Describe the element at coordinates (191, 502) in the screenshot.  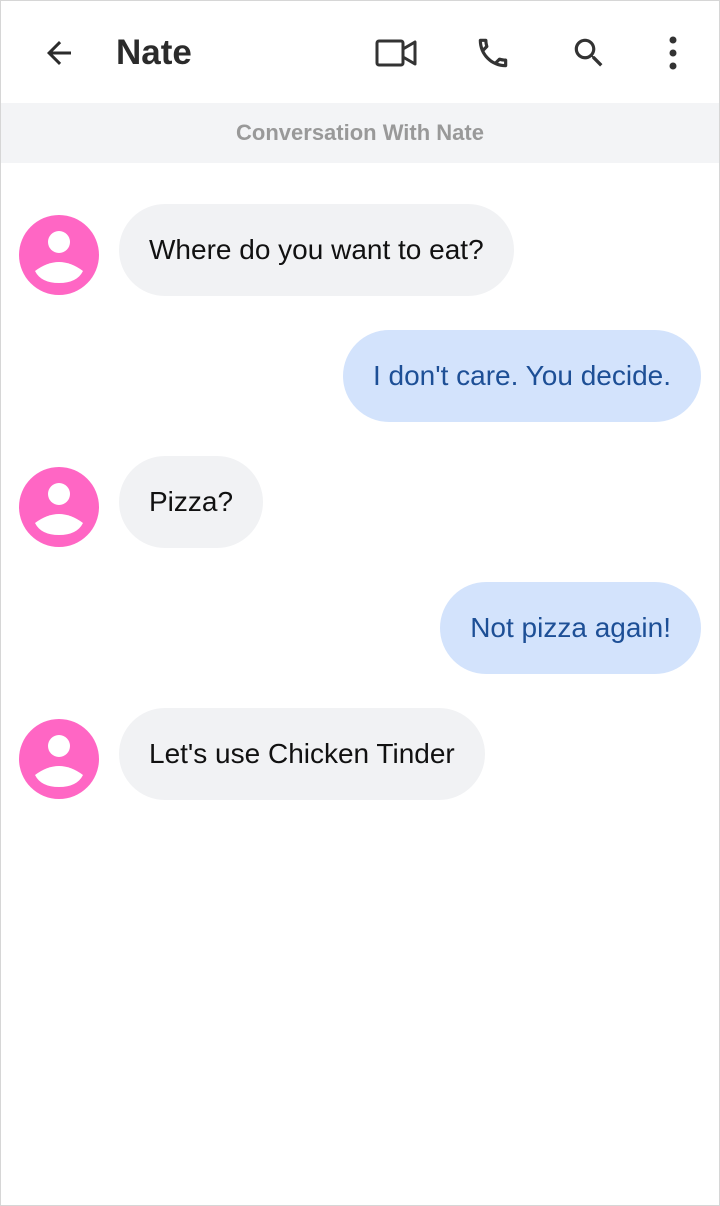
I see `incoming-message: Pizza?` at that location.